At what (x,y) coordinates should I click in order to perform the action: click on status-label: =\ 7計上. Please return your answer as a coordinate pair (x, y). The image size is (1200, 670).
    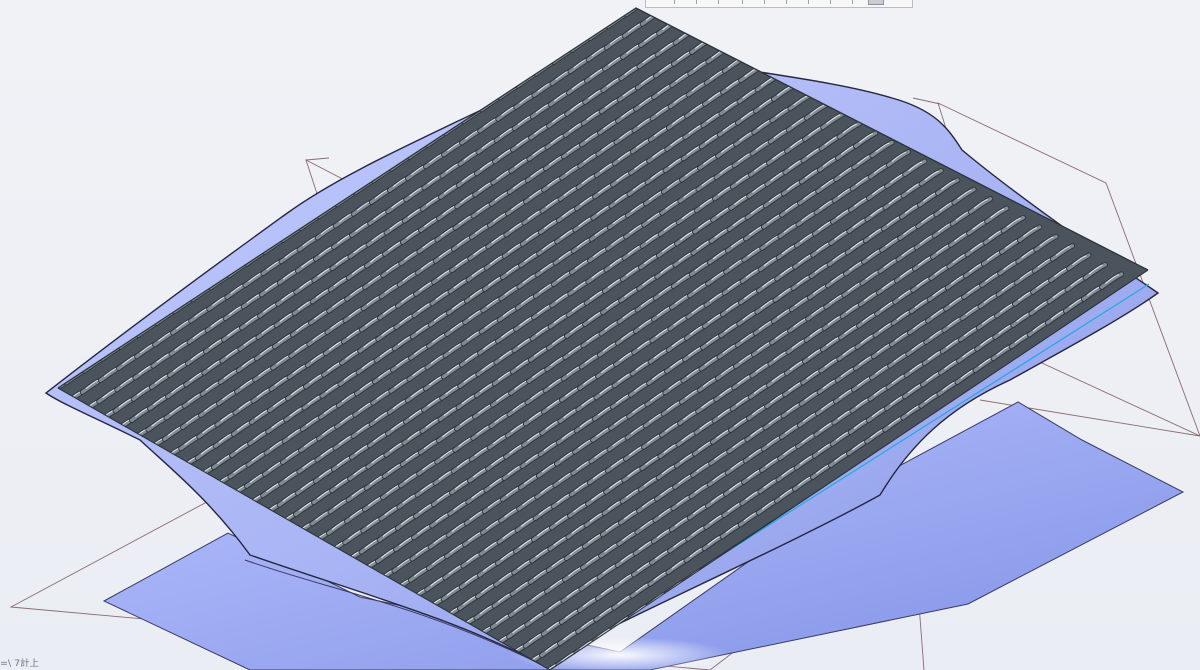
    Looking at the image, I should click on (20, 664).